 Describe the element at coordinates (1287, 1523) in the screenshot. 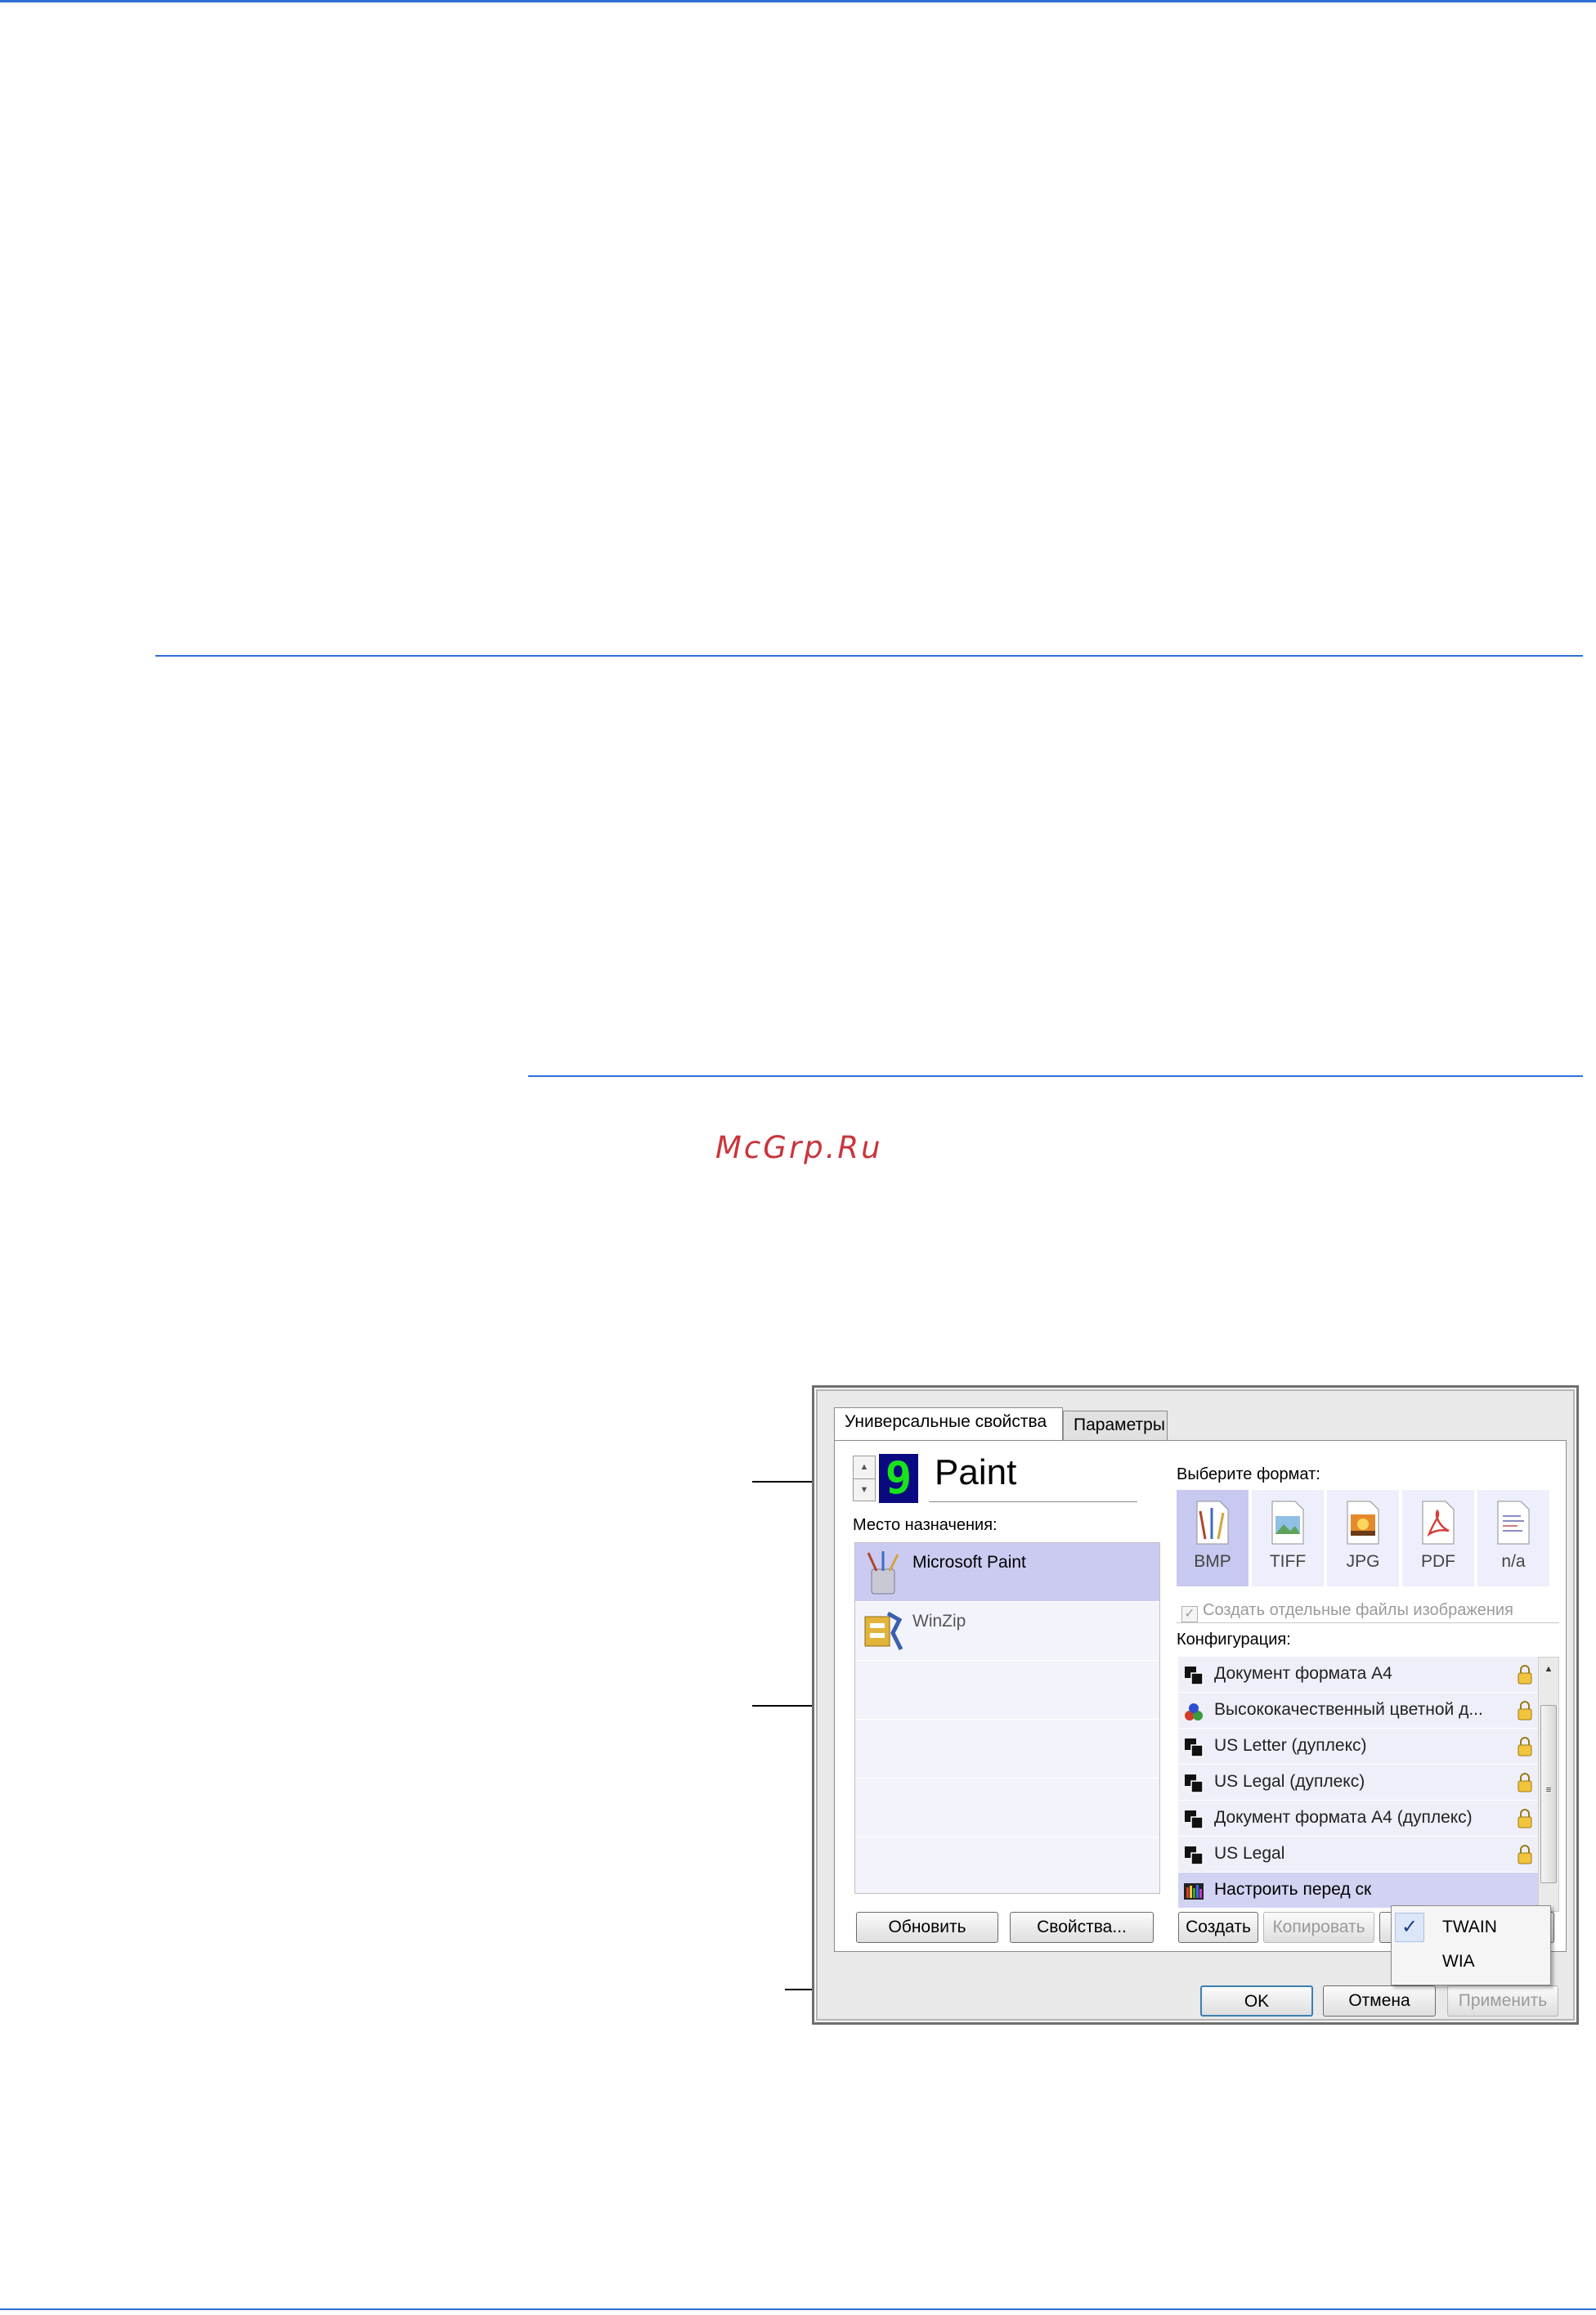

I see `tiff-icon` at that location.